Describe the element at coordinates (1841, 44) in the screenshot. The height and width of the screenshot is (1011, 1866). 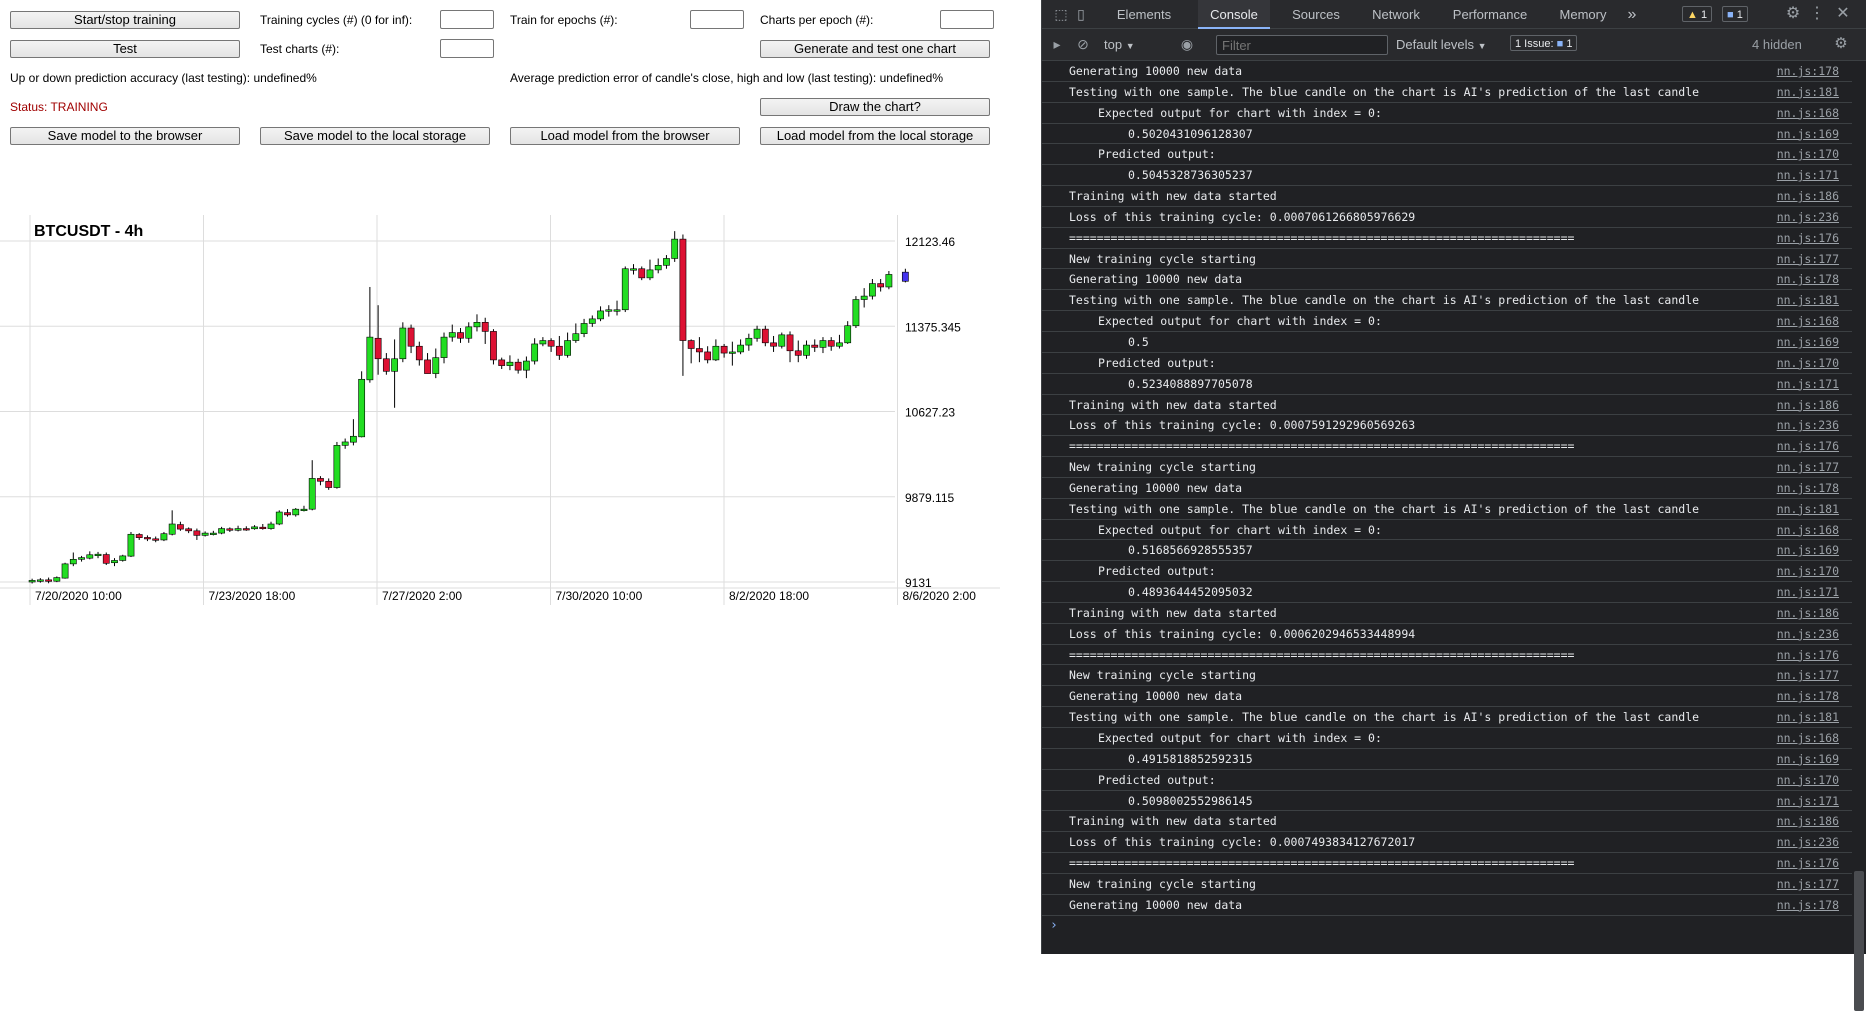
I see `console-settings-gear-icon: ⚙` at that location.